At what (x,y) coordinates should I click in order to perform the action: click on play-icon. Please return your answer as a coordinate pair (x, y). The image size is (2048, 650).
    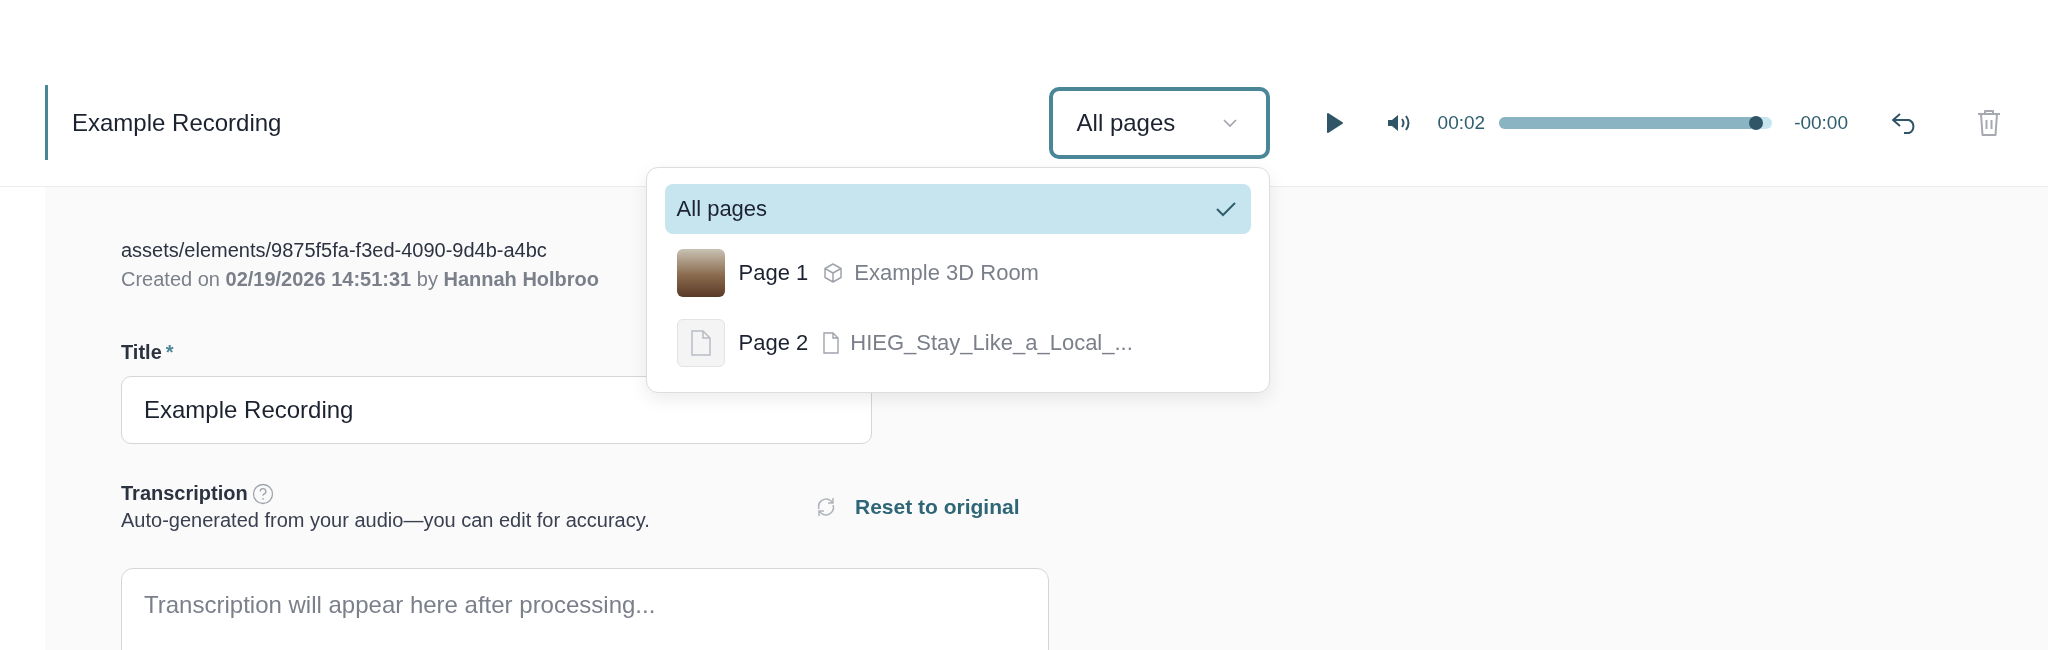
    Looking at the image, I should click on (1334, 122).